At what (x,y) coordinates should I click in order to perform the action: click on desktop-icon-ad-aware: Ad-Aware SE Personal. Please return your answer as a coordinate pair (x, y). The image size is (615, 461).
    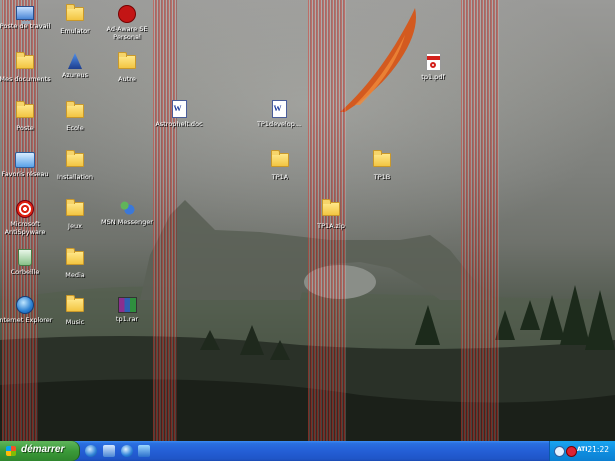
    Looking at the image, I should click on (127, 22).